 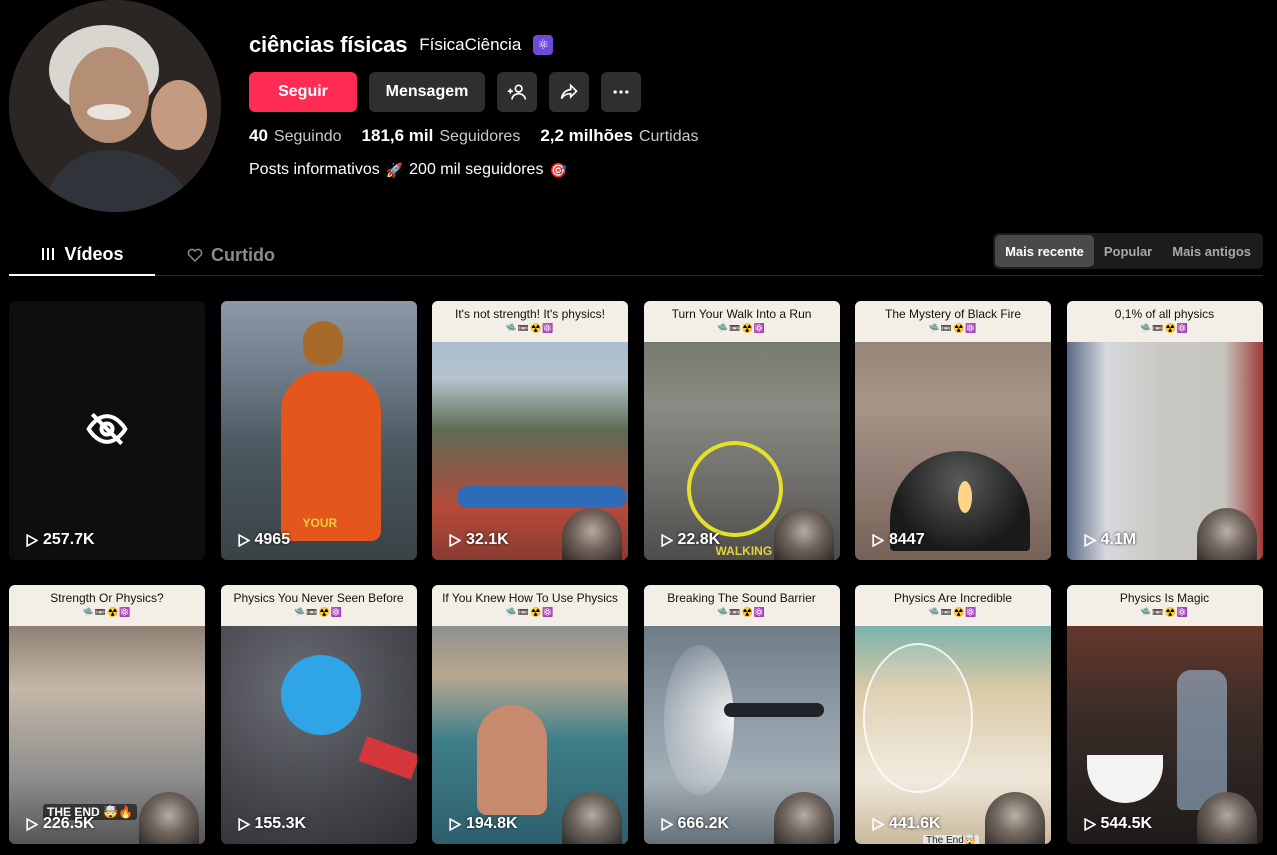 I want to click on followers-label: Seguidores, so click(x=480, y=136).